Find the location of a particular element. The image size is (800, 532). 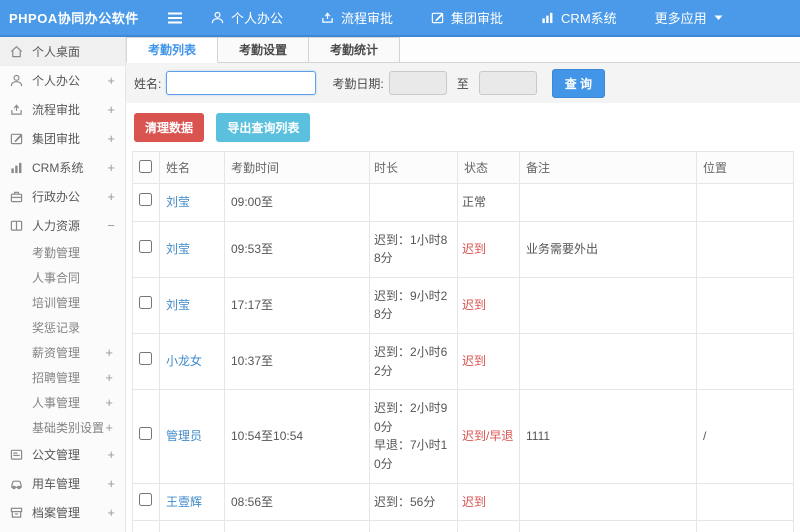

topnav-item-0: 个人办公 is located at coordinates (247, 17).